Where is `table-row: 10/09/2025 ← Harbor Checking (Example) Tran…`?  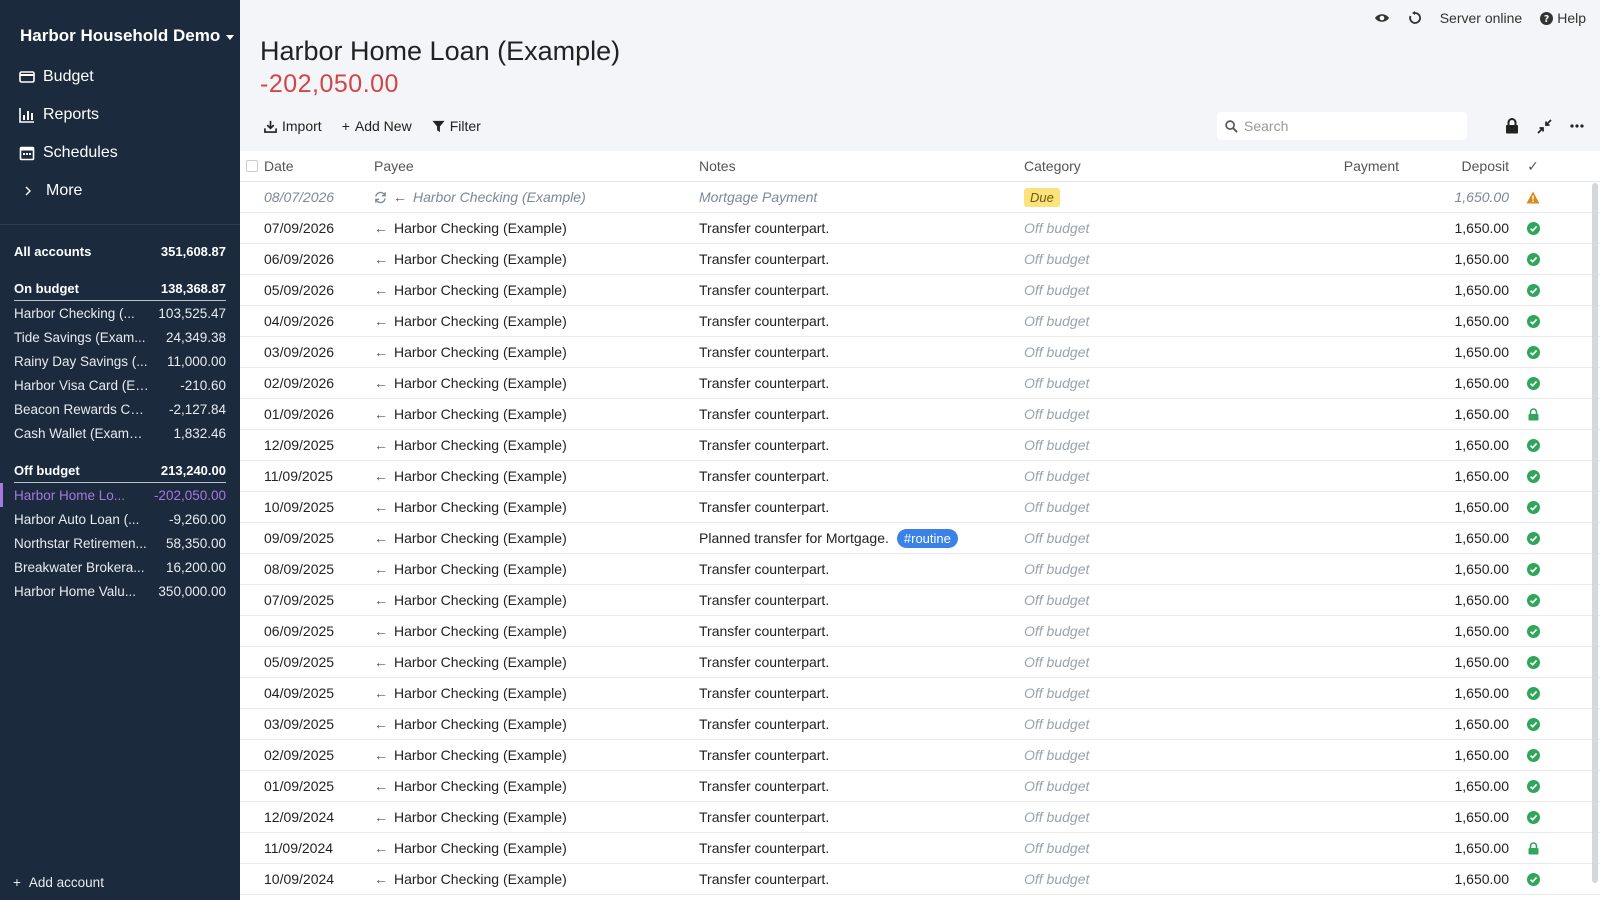 table-row: 10/09/2025 ← Harbor Checking (Example) Tran… is located at coordinates (920, 507).